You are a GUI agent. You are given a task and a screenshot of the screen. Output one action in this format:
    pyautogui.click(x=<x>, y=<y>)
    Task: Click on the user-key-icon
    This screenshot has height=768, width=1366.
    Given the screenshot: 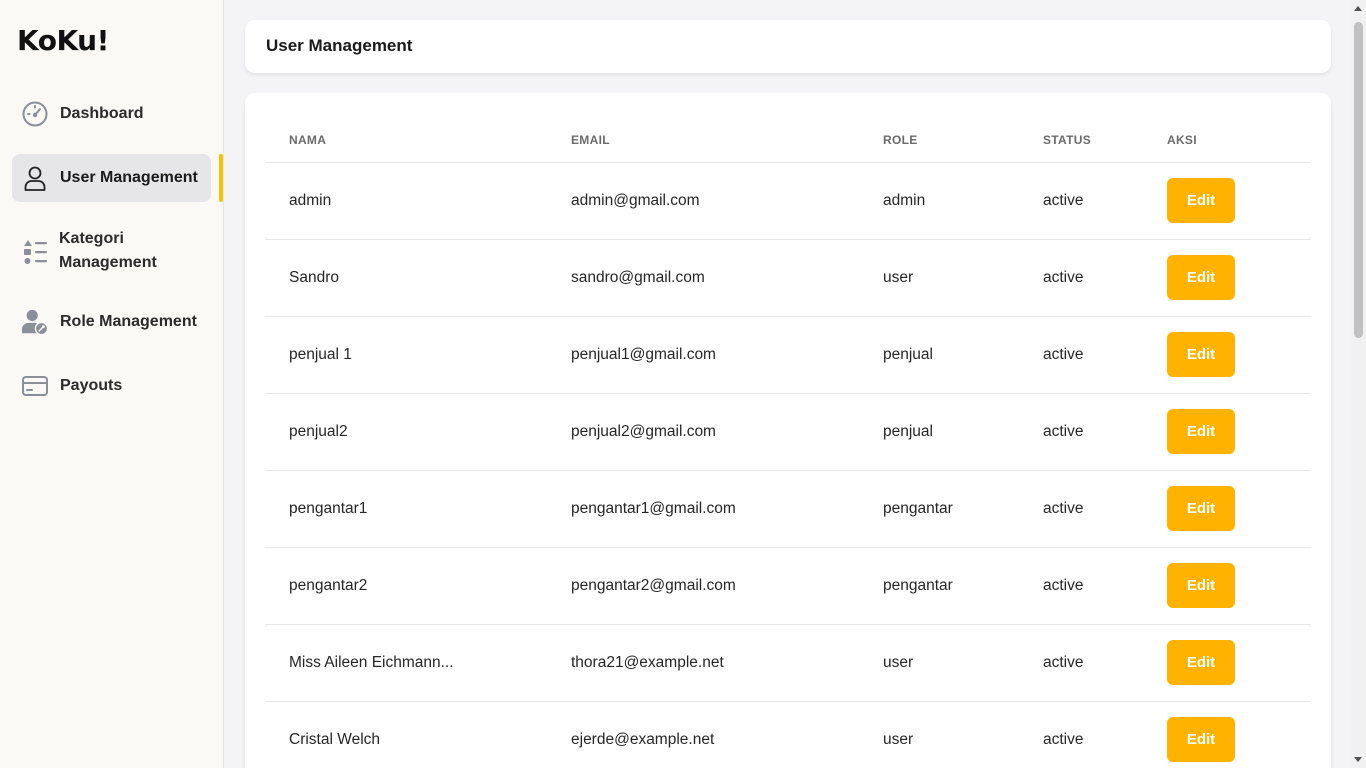 What is the action you would take?
    pyautogui.click(x=35, y=322)
    